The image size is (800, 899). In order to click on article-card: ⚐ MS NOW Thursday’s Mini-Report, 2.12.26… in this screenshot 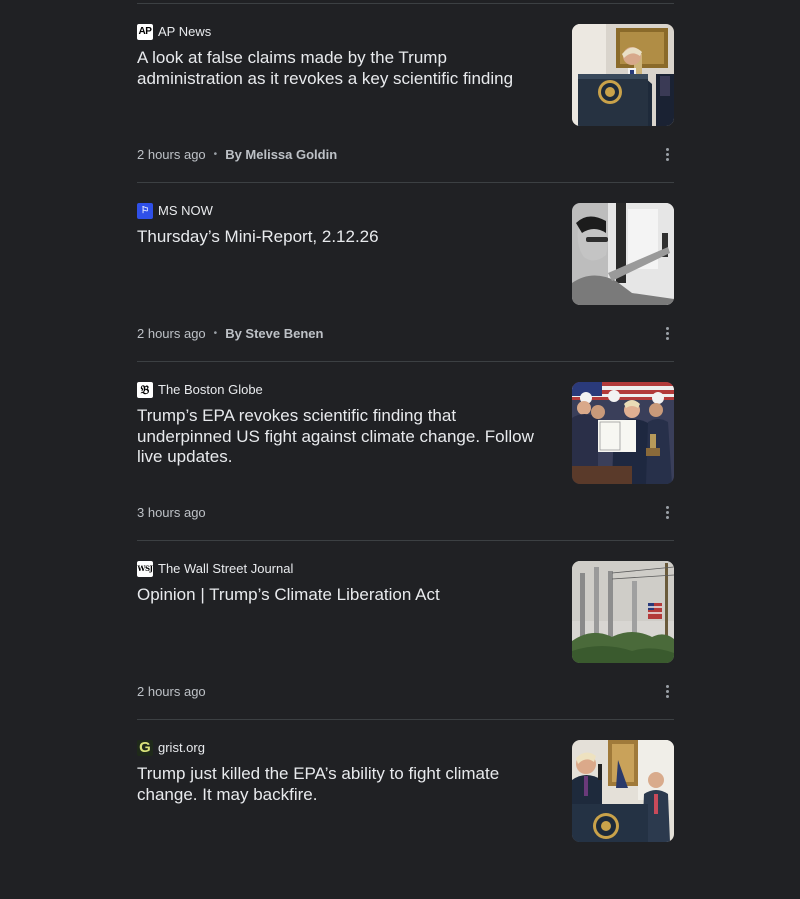, I will do `click(405, 272)`.